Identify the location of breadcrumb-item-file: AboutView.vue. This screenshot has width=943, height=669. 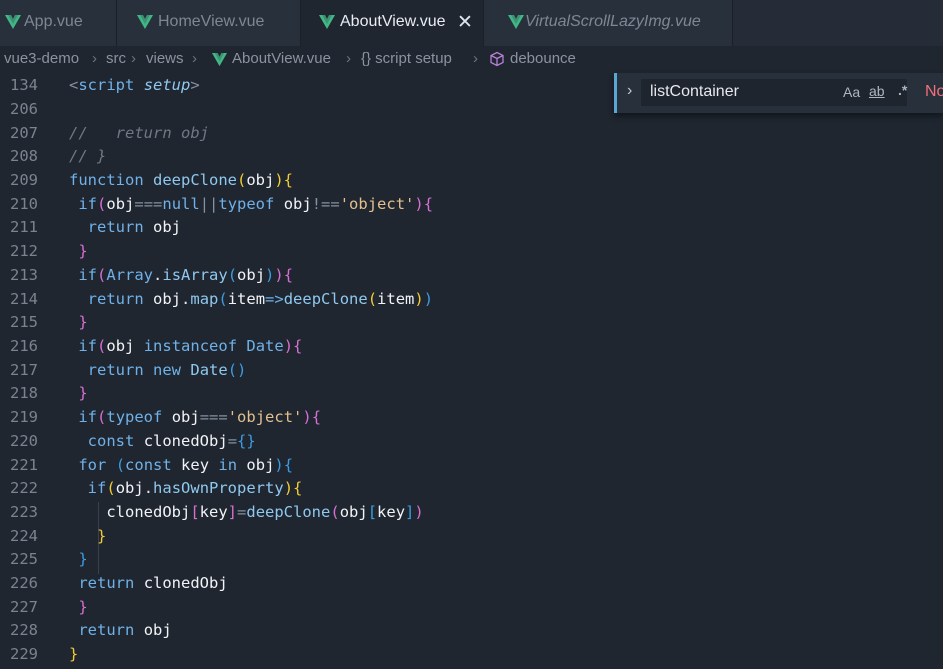
(281, 58).